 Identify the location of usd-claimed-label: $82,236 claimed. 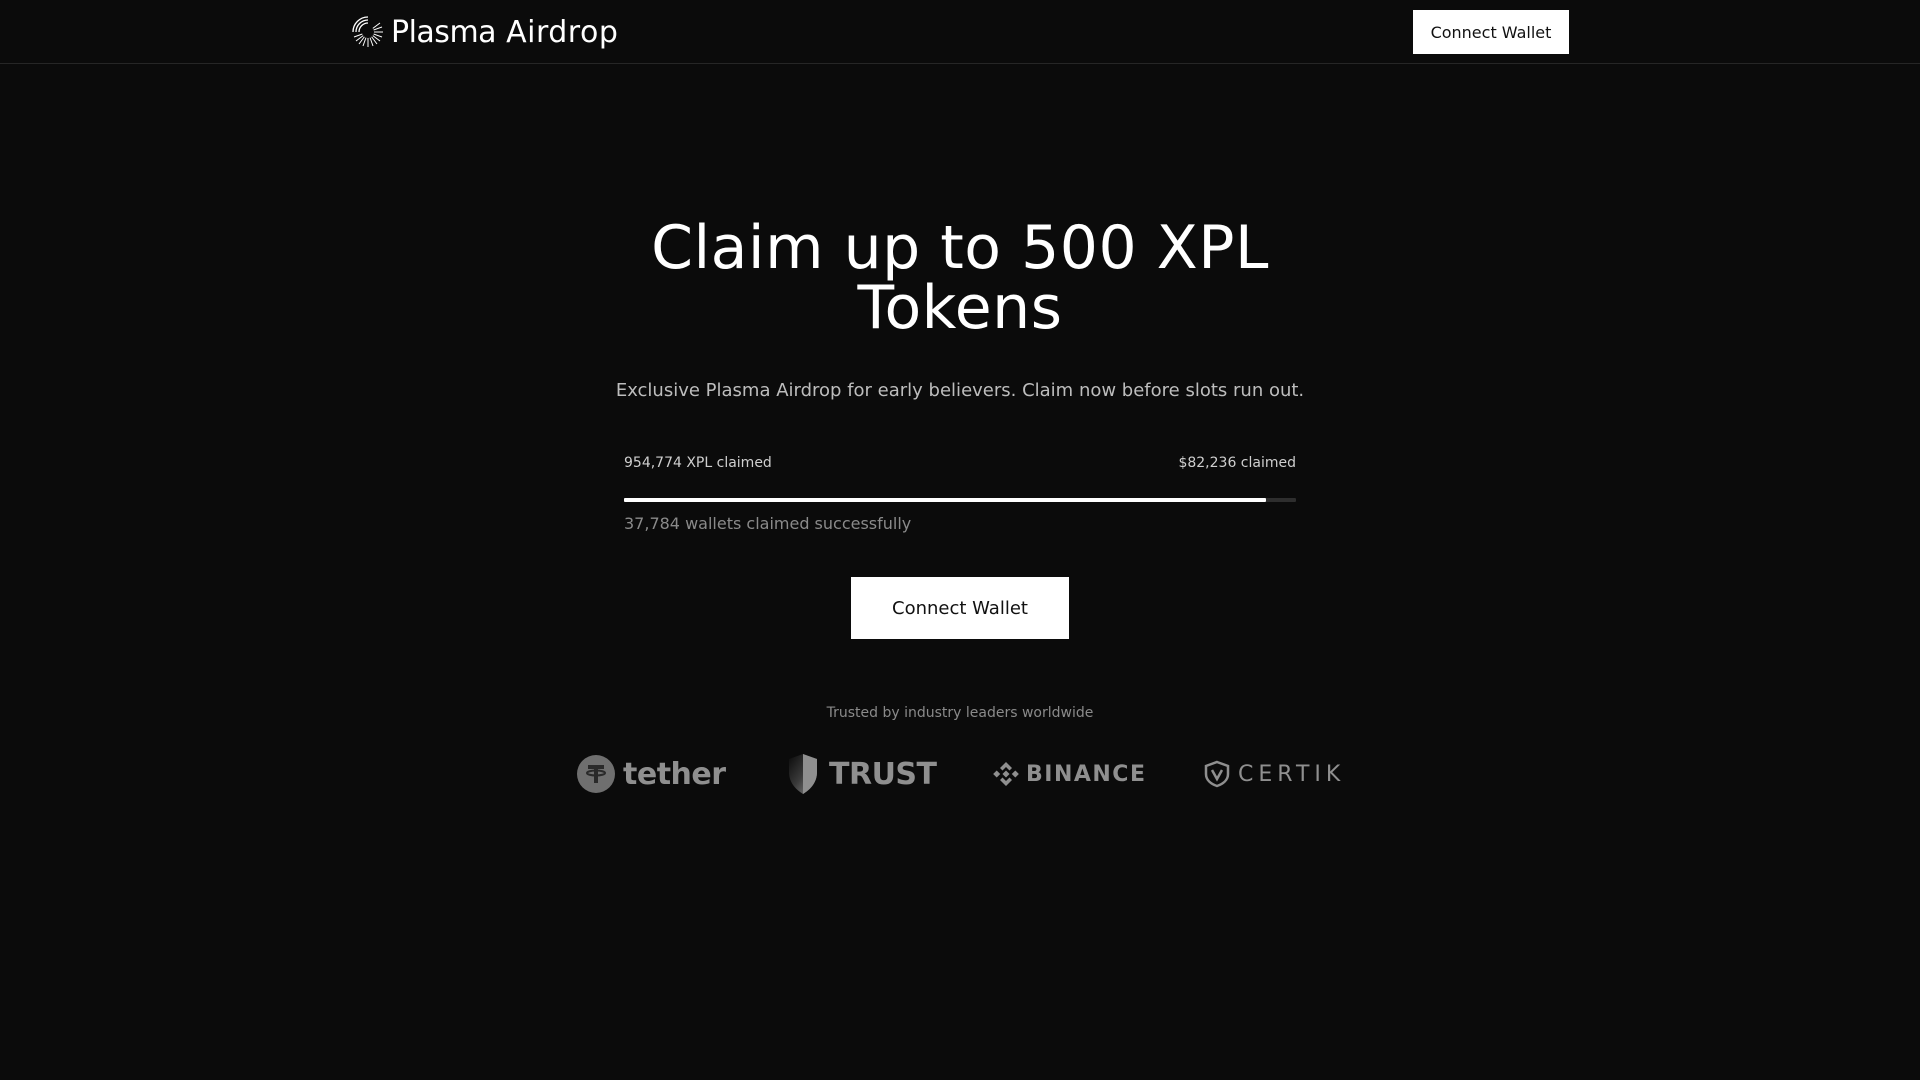
(1237, 463).